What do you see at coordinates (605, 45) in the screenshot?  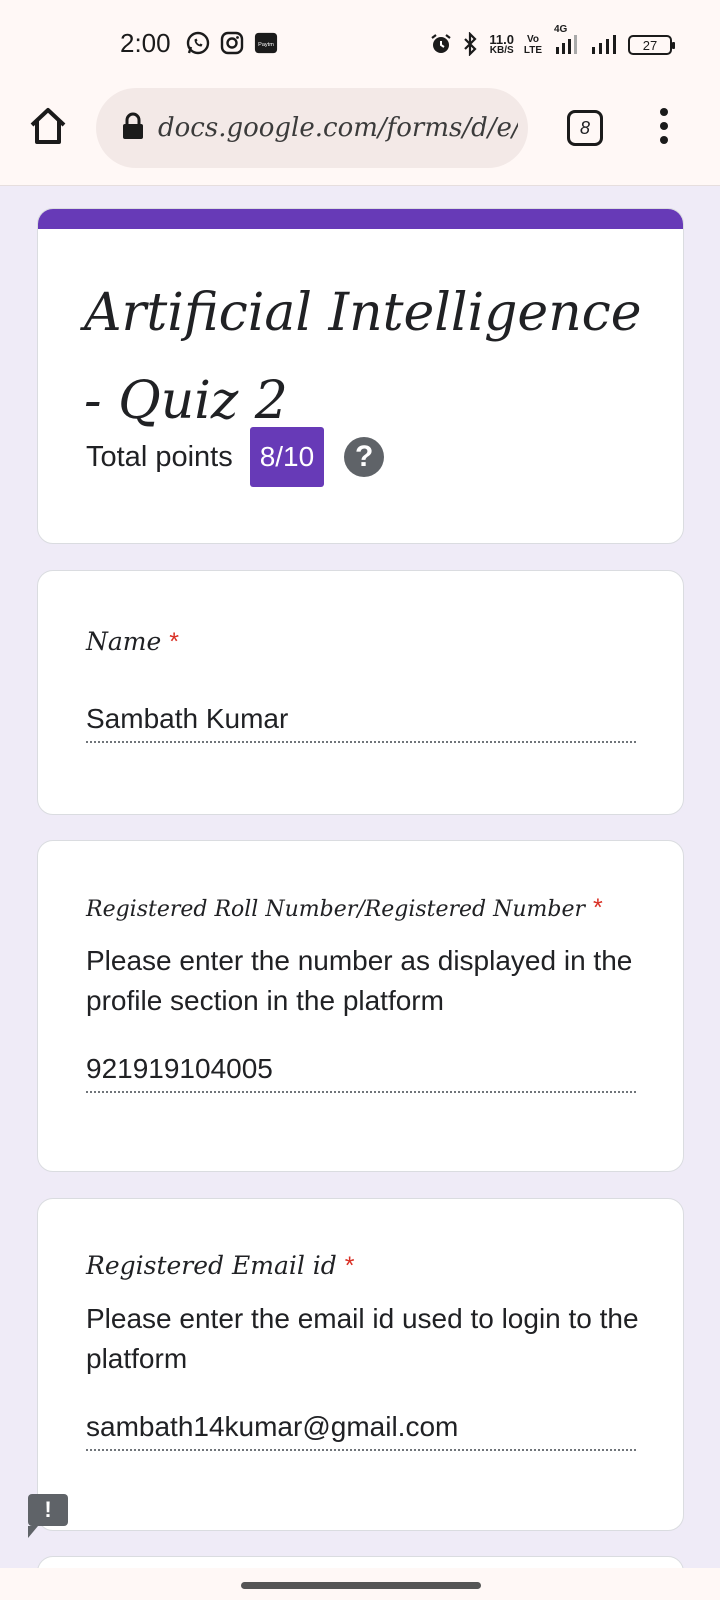 I see `signal-icon` at bounding box center [605, 45].